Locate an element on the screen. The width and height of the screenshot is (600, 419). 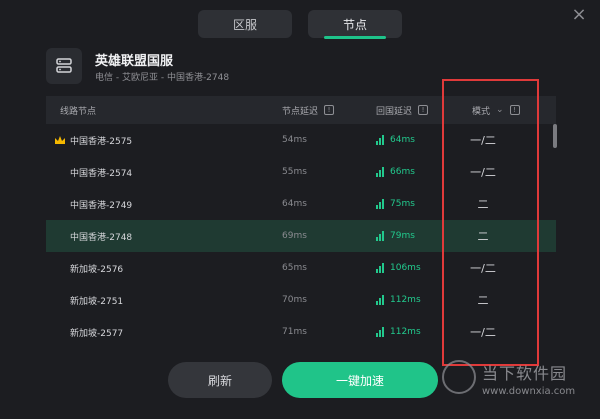
table-row: 中国香港-2749 64ms 75ms 二 is located at coordinates (301, 204).